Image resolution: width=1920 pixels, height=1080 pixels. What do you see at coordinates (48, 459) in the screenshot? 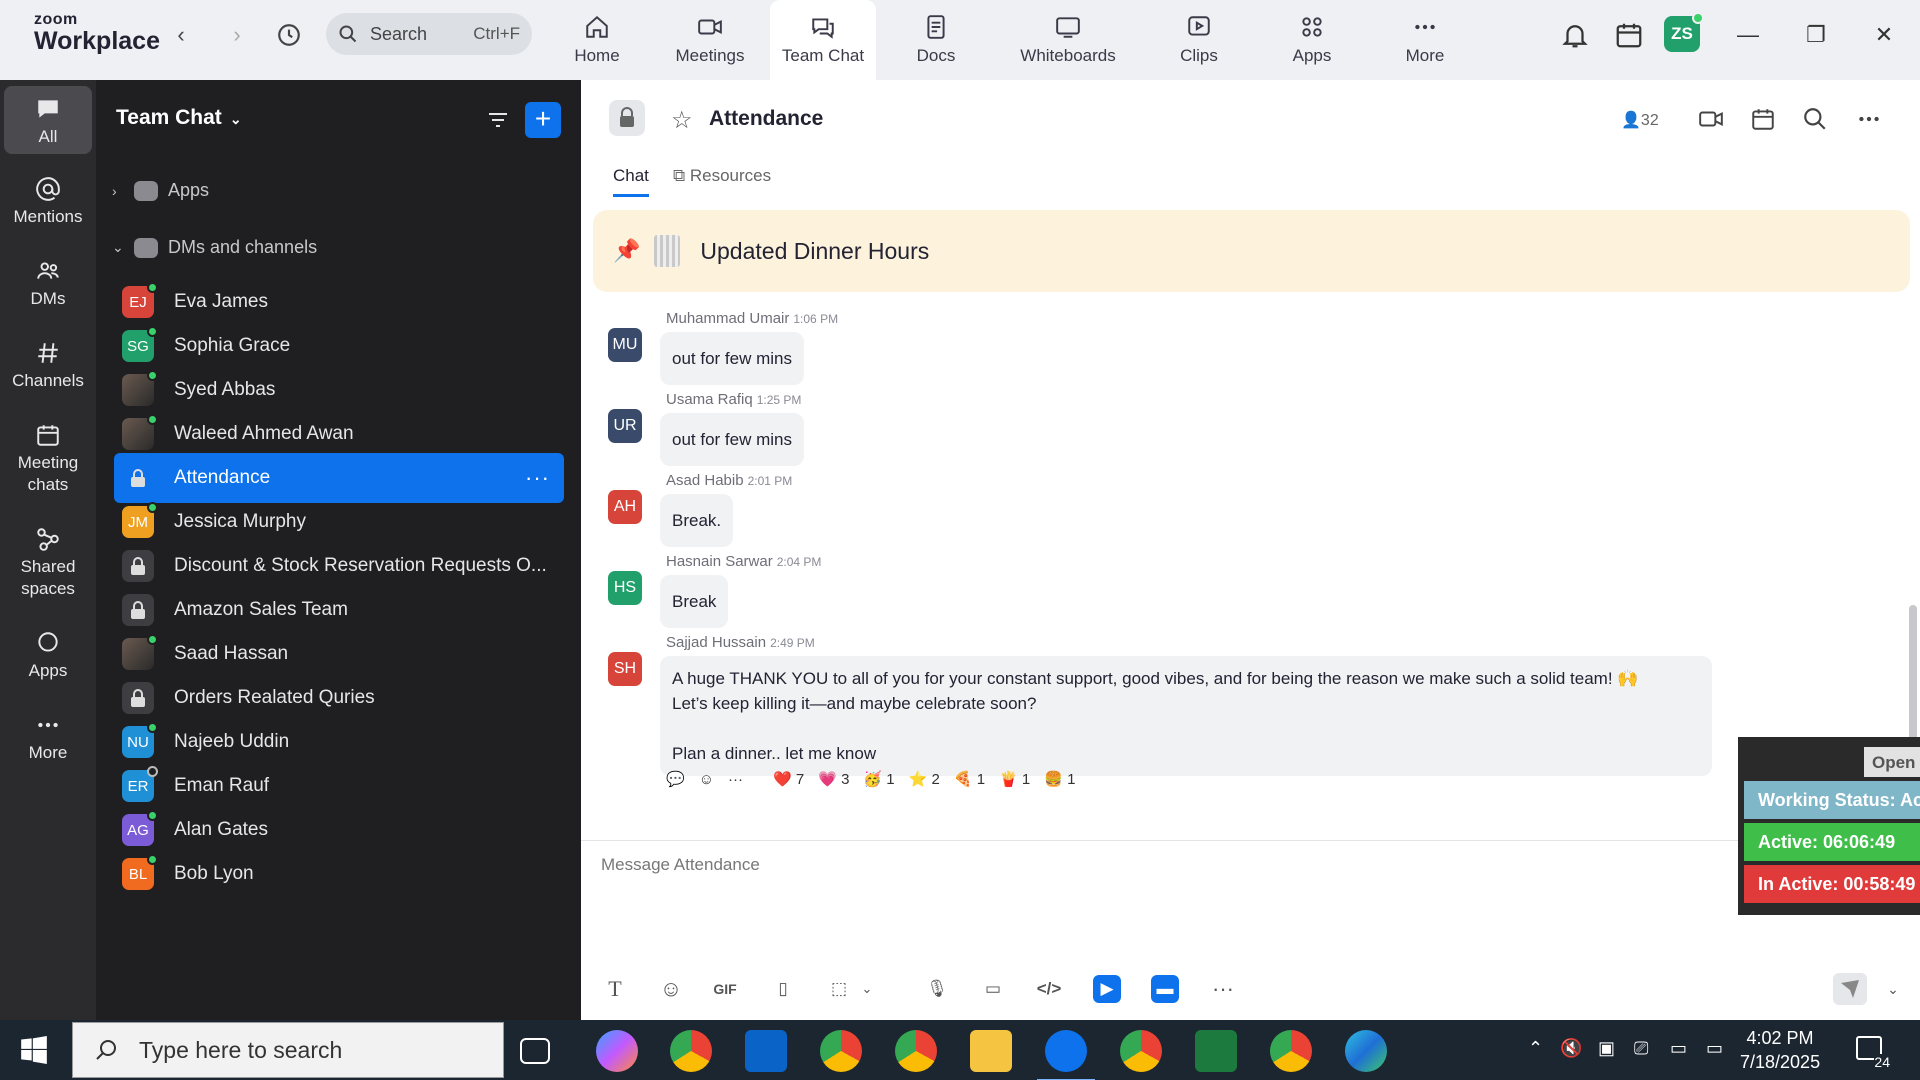
I see `rail-meeting-chats: Meeting chats` at bounding box center [48, 459].